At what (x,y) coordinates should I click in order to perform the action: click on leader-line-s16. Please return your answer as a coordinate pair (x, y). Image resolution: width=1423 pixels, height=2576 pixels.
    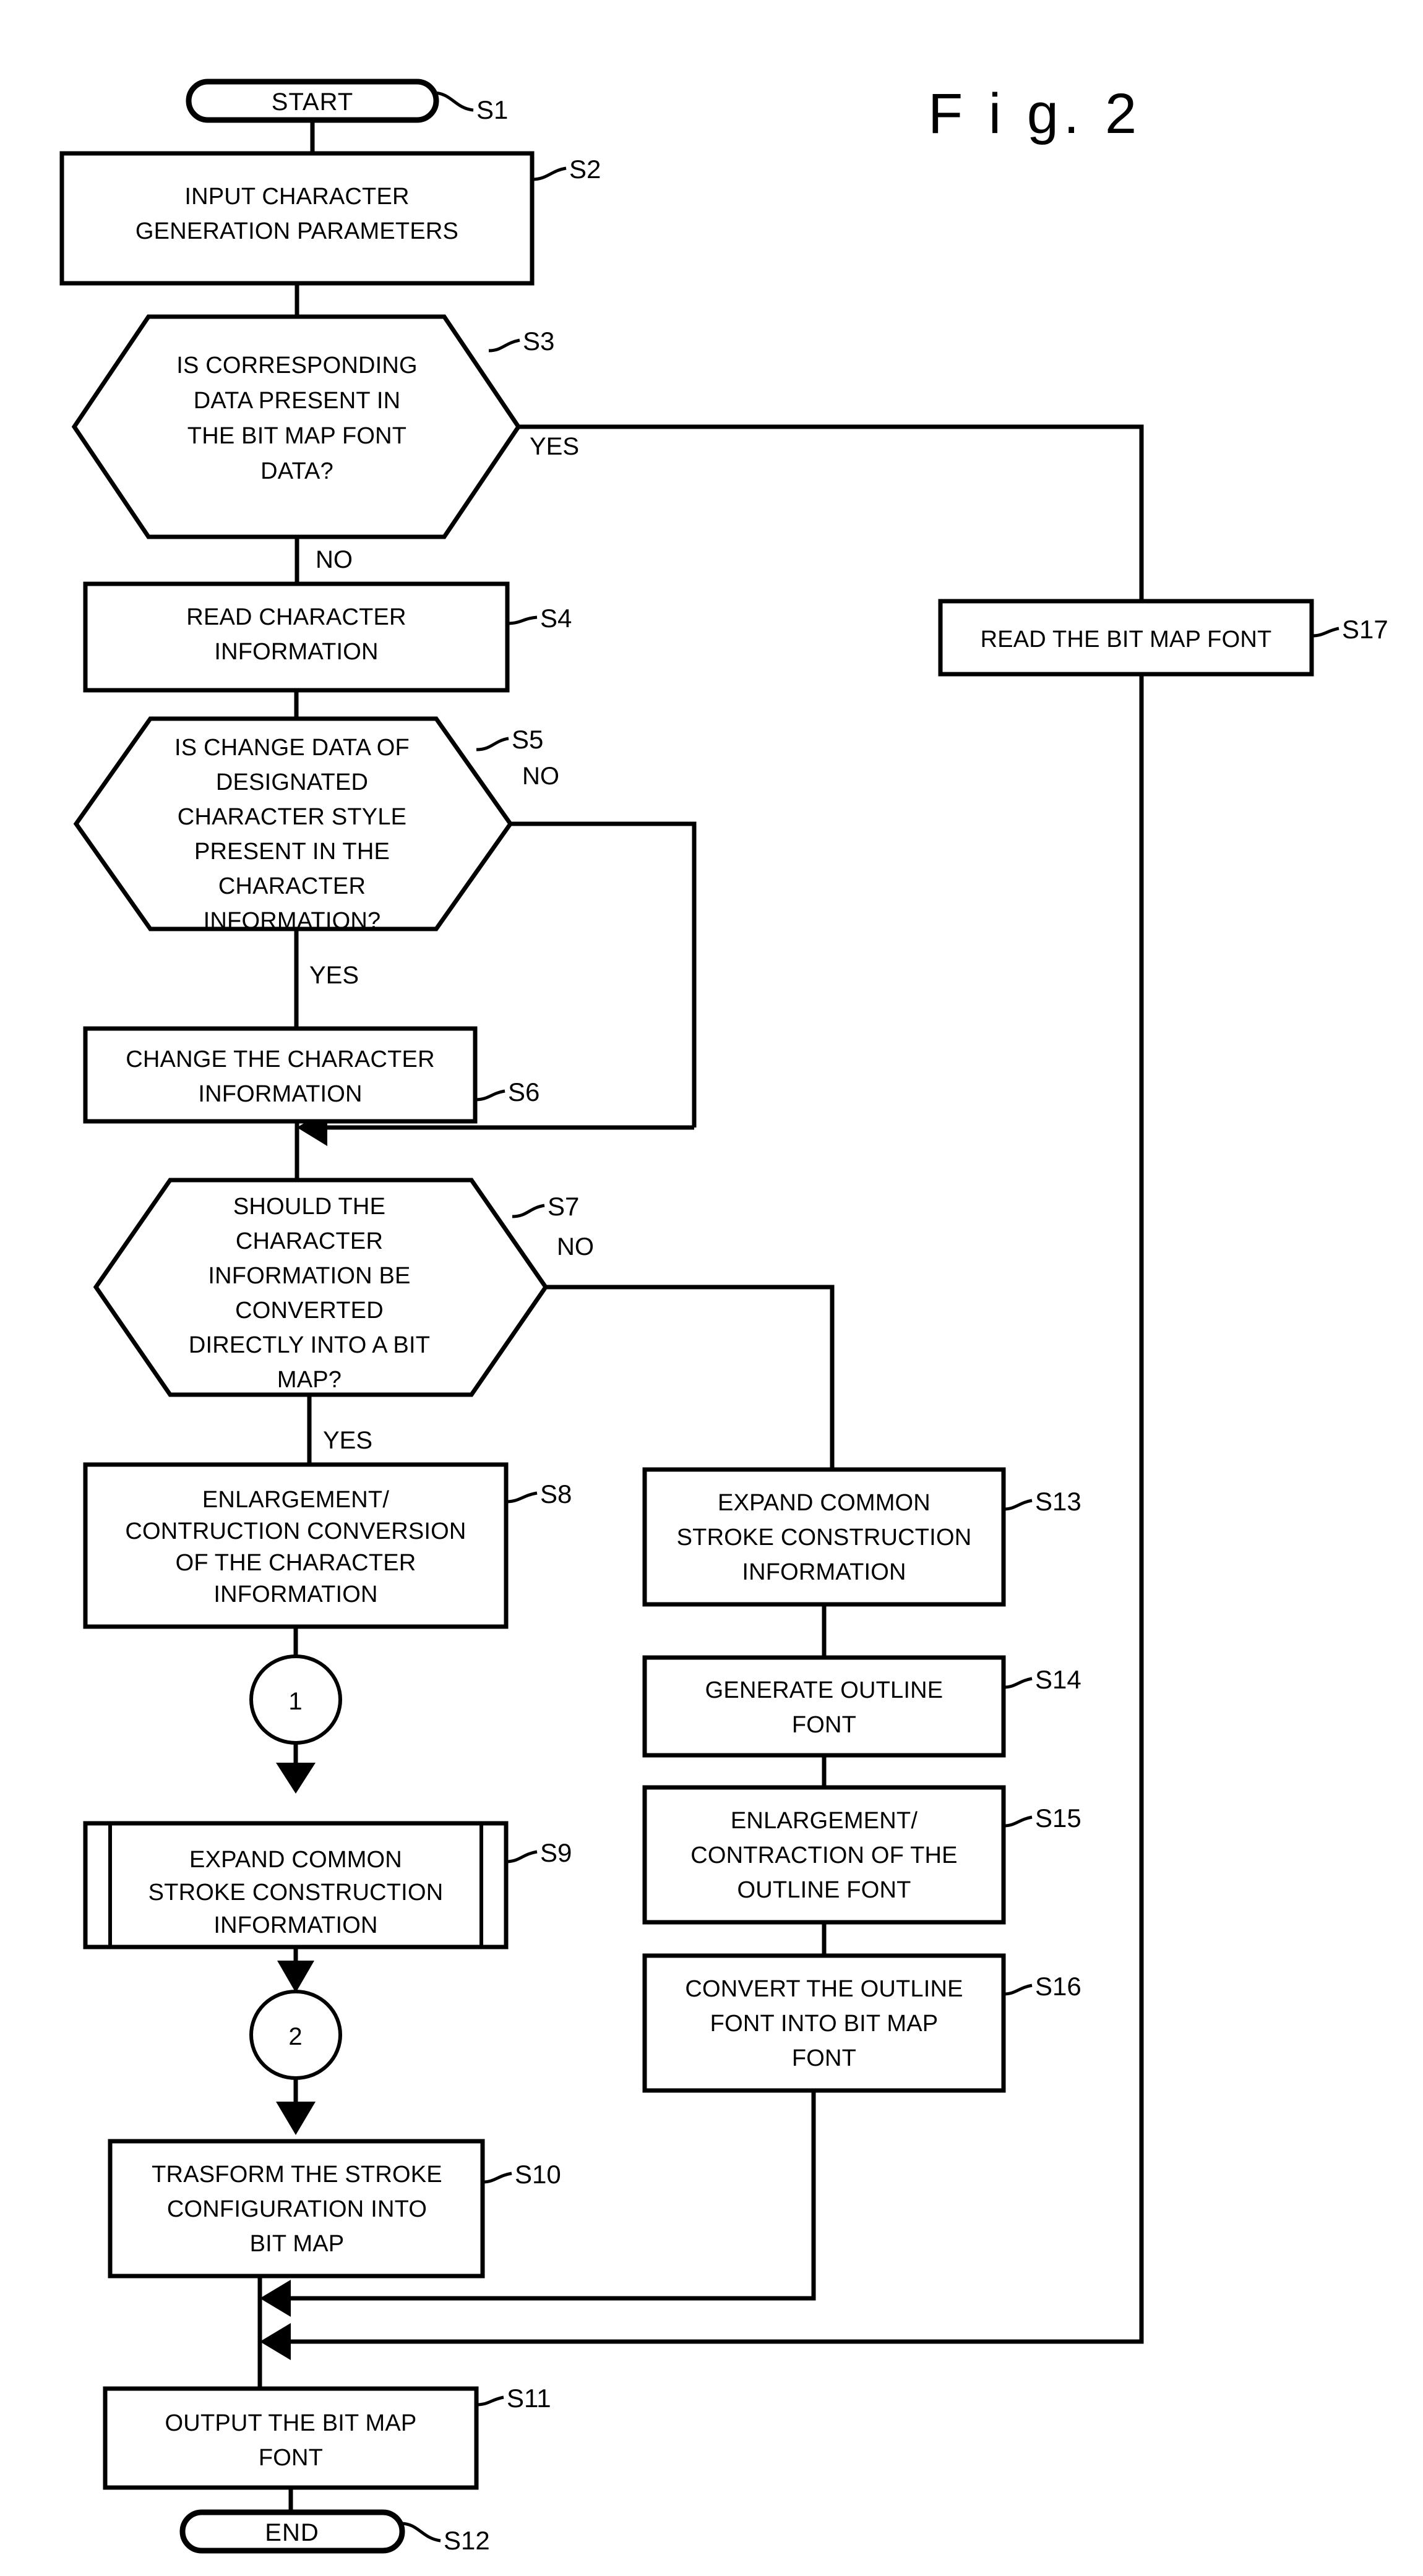
    Looking at the image, I should click on (1018, 1989).